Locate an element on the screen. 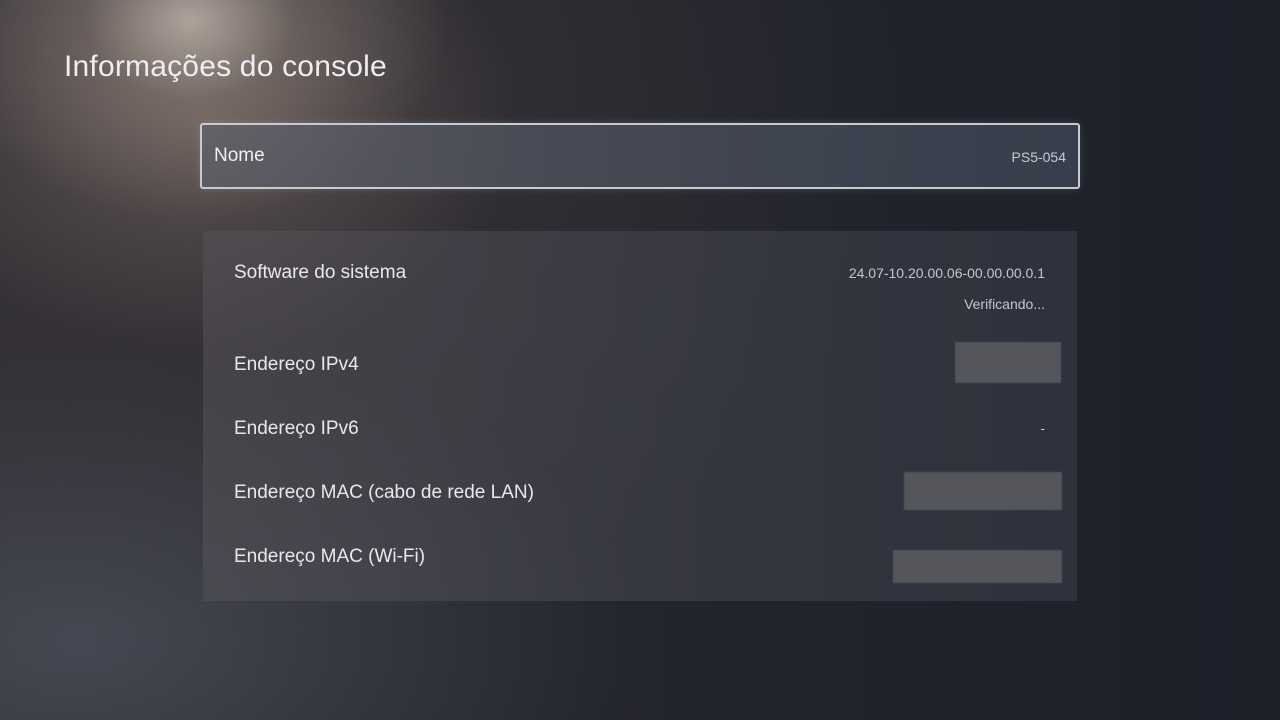 The width and height of the screenshot is (1280, 720). ipv4-row: Endereço IPv4 is located at coordinates (640, 367).